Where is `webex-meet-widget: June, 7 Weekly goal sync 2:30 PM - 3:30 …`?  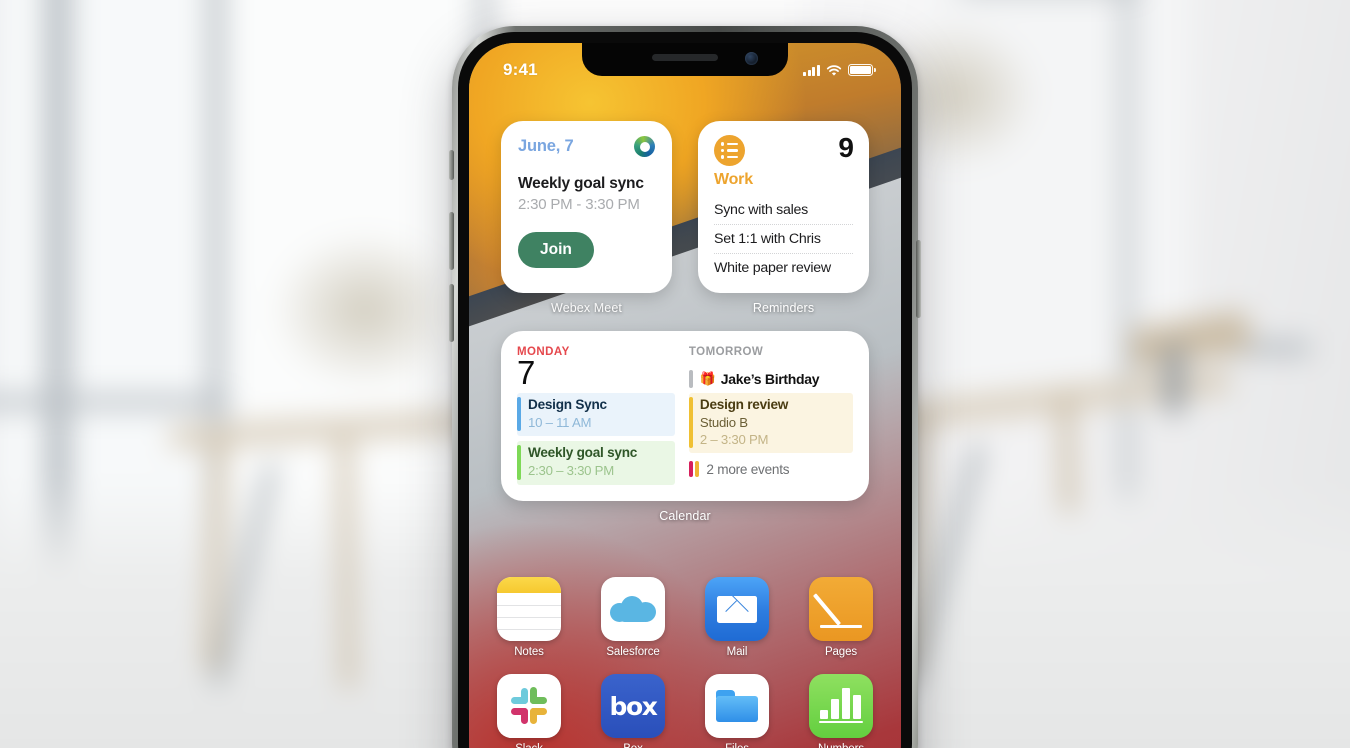
webex-meet-widget: June, 7 Weekly goal sync 2:30 PM - 3:30 … is located at coordinates (586, 207).